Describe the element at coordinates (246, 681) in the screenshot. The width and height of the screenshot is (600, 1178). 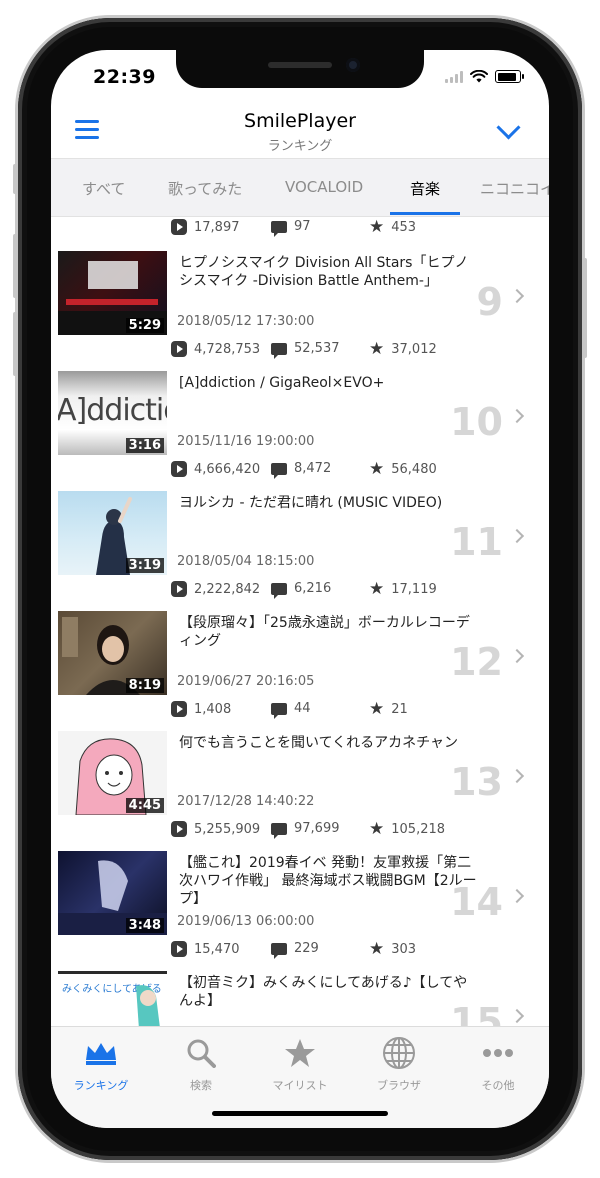
I see `video-posted-date: 2019/06/27 20:16:05` at that location.